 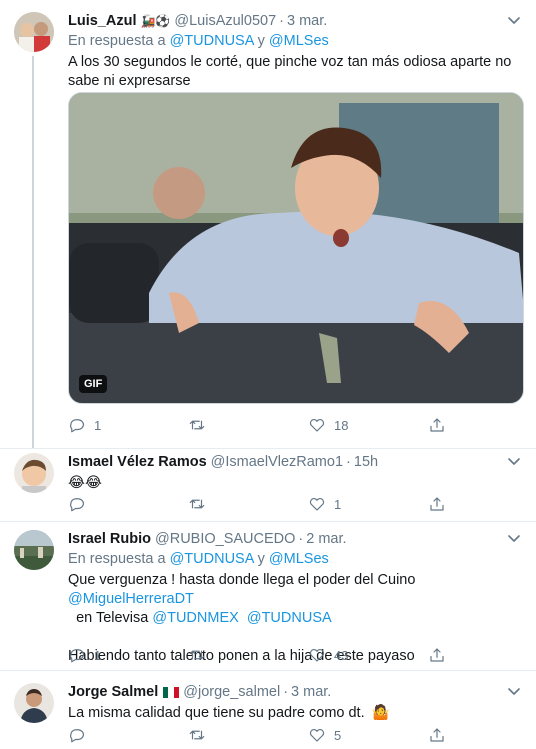 I want to click on shrug-emoji: 🤷, so click(x=380, y=713).